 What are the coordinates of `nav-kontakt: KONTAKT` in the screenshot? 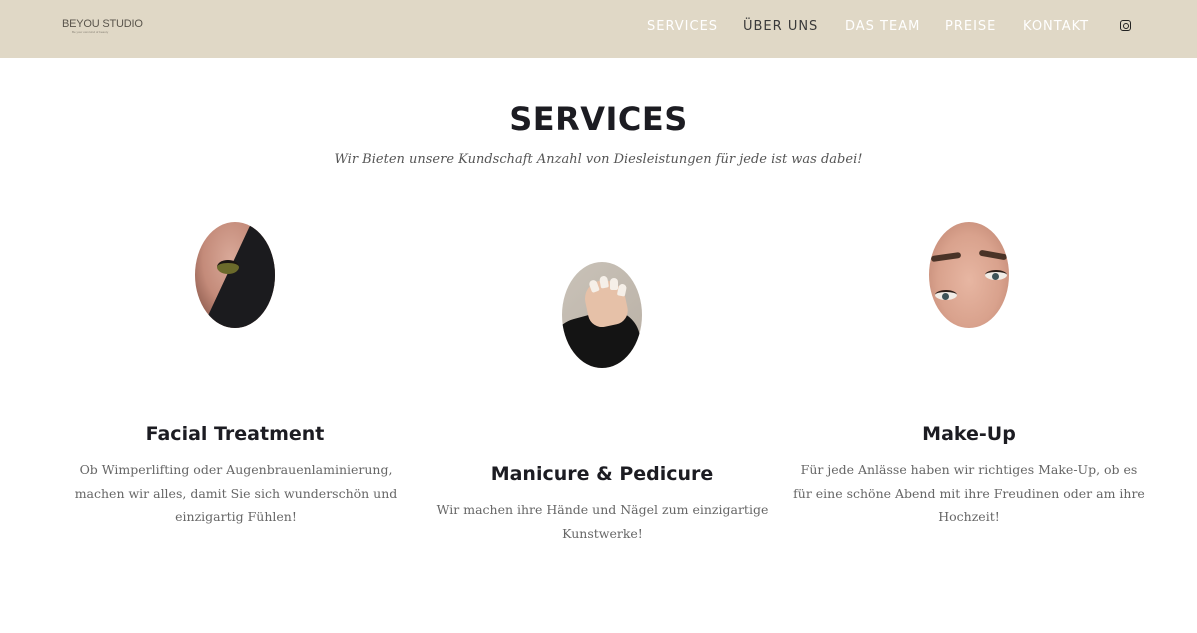 It's located at (1056, 27).